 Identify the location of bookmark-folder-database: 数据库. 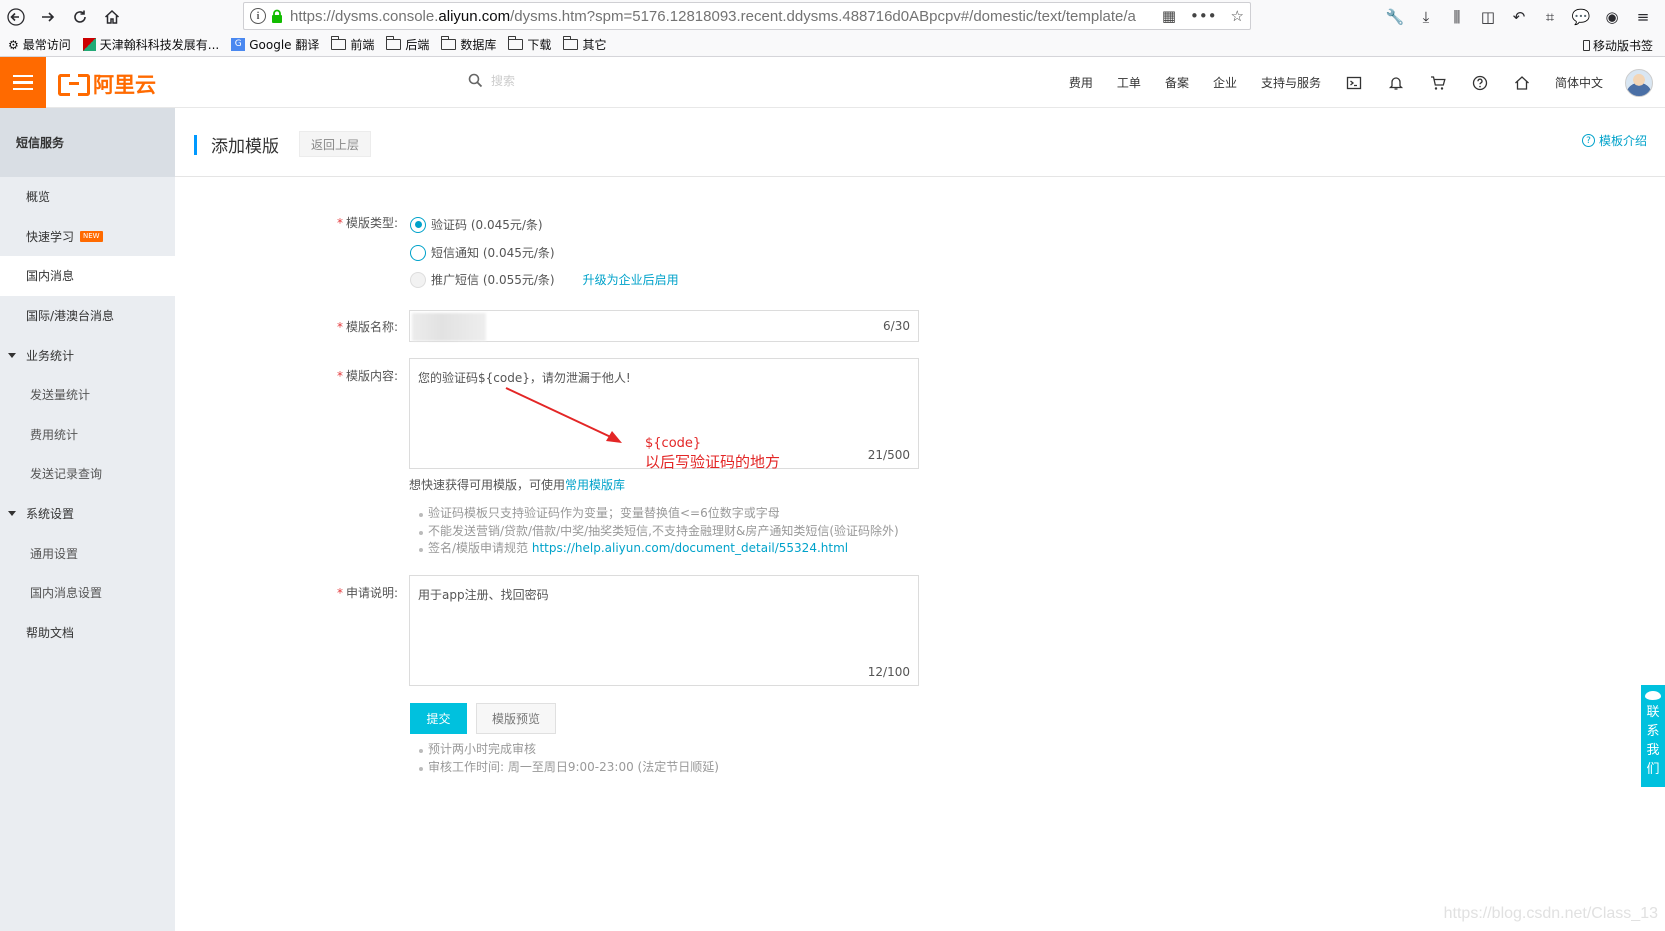
(468, 44).